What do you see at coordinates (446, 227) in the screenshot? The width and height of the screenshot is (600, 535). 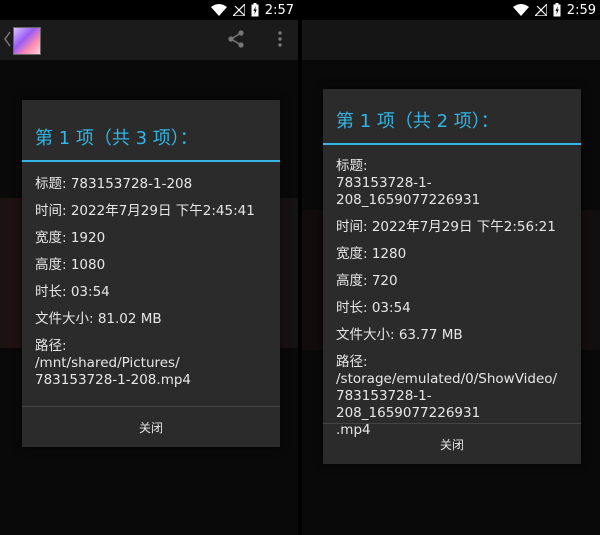 I see `detail-time: 时间: 2022年7月29日 下午2:56:21` at bounding box center [446, 227].